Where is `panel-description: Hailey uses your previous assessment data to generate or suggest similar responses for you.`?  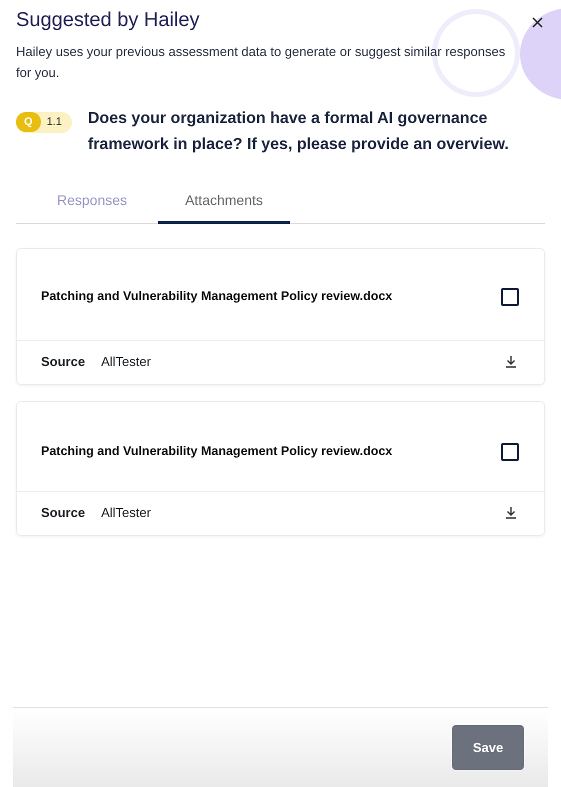 panel-description: Hailey uses your previous assessment data to generate or suggest similar responses for you. is located at coordinates (261, 62).